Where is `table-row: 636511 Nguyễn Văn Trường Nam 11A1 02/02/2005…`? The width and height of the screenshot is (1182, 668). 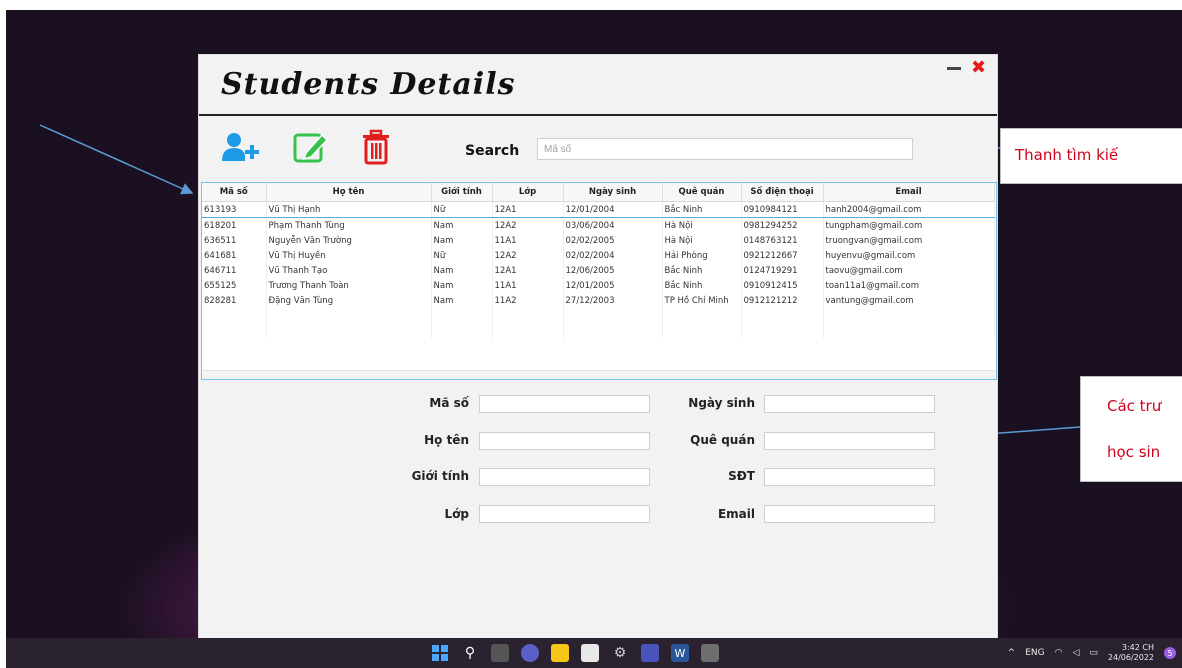 table-row: 636511 Nguyễn Văn Trường Nam 11A1 02/02/2005… is located at coordinates (598, 240).